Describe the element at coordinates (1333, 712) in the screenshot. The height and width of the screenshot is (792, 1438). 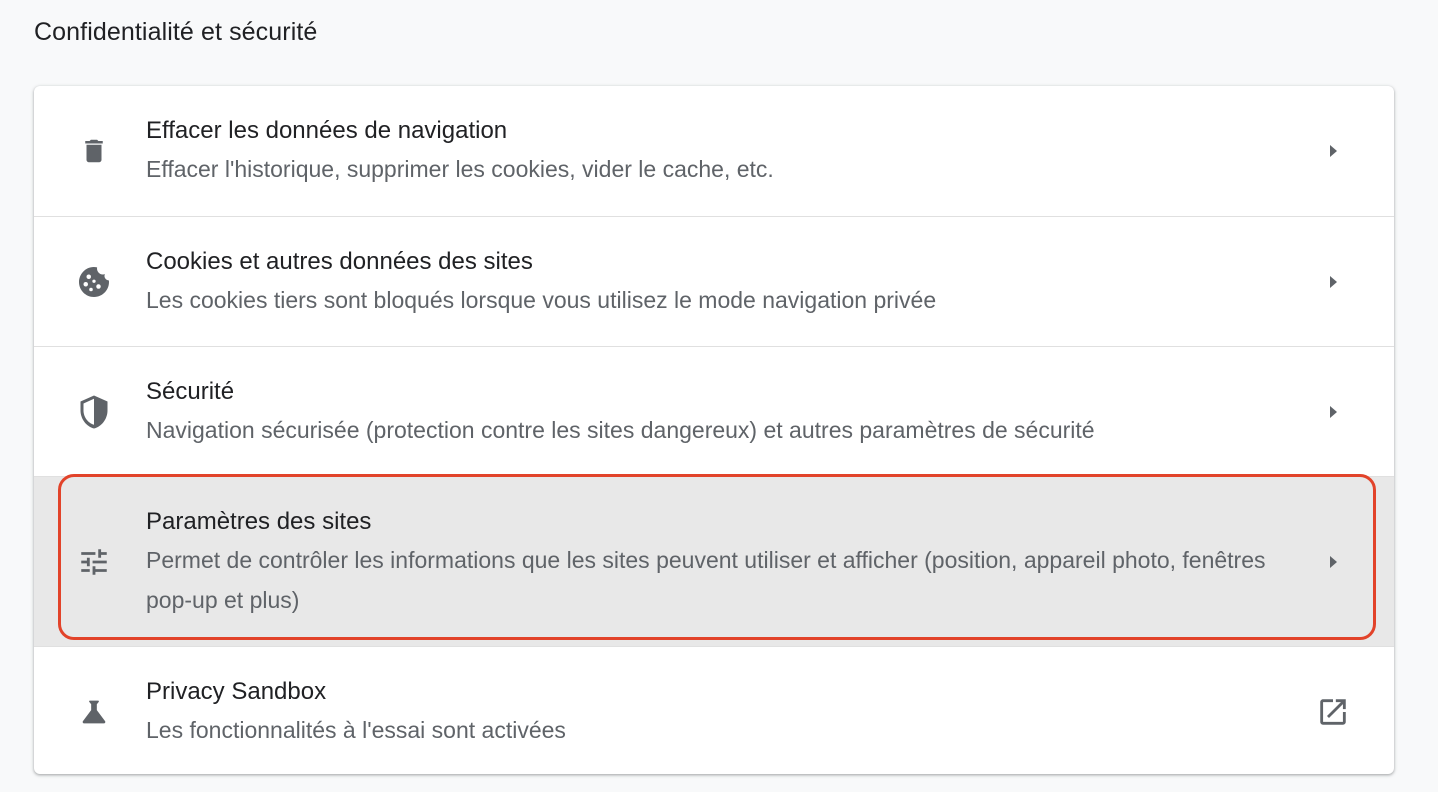
I see `open-in-new-icon` at that location.